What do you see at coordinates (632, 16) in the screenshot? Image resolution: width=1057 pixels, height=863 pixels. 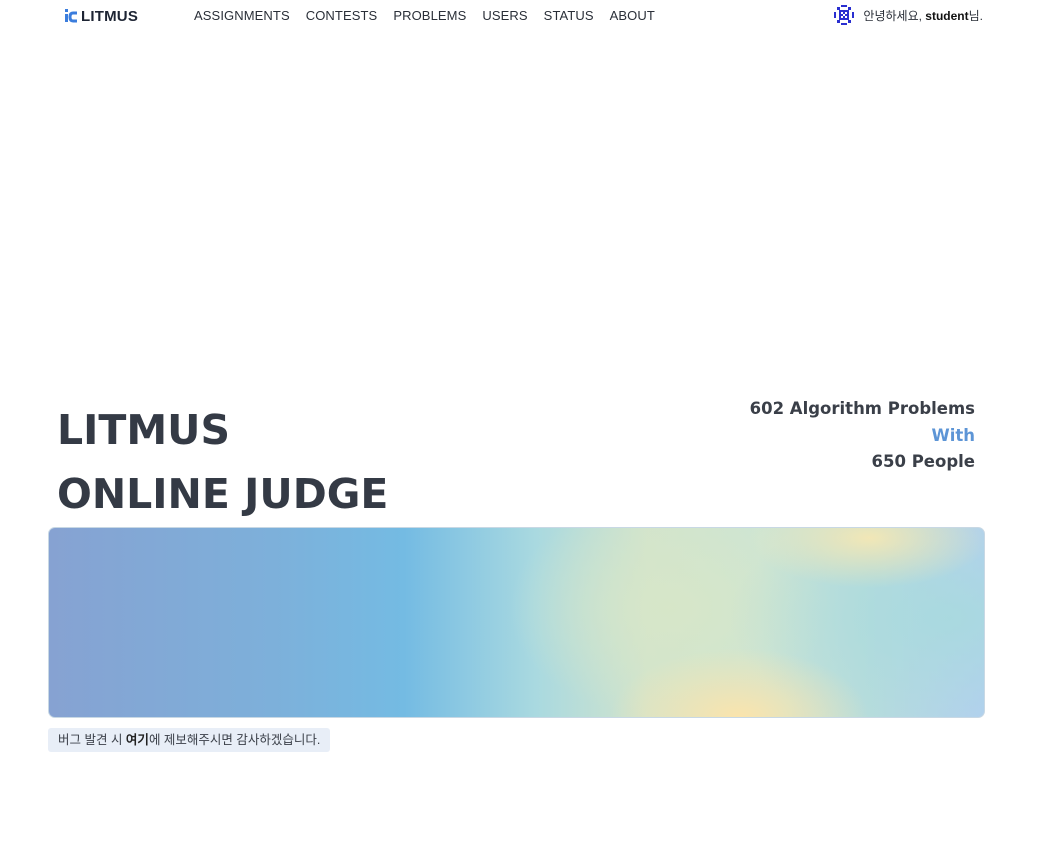 I see `nav-about: ABOUT` at bounding box center [632, 16].